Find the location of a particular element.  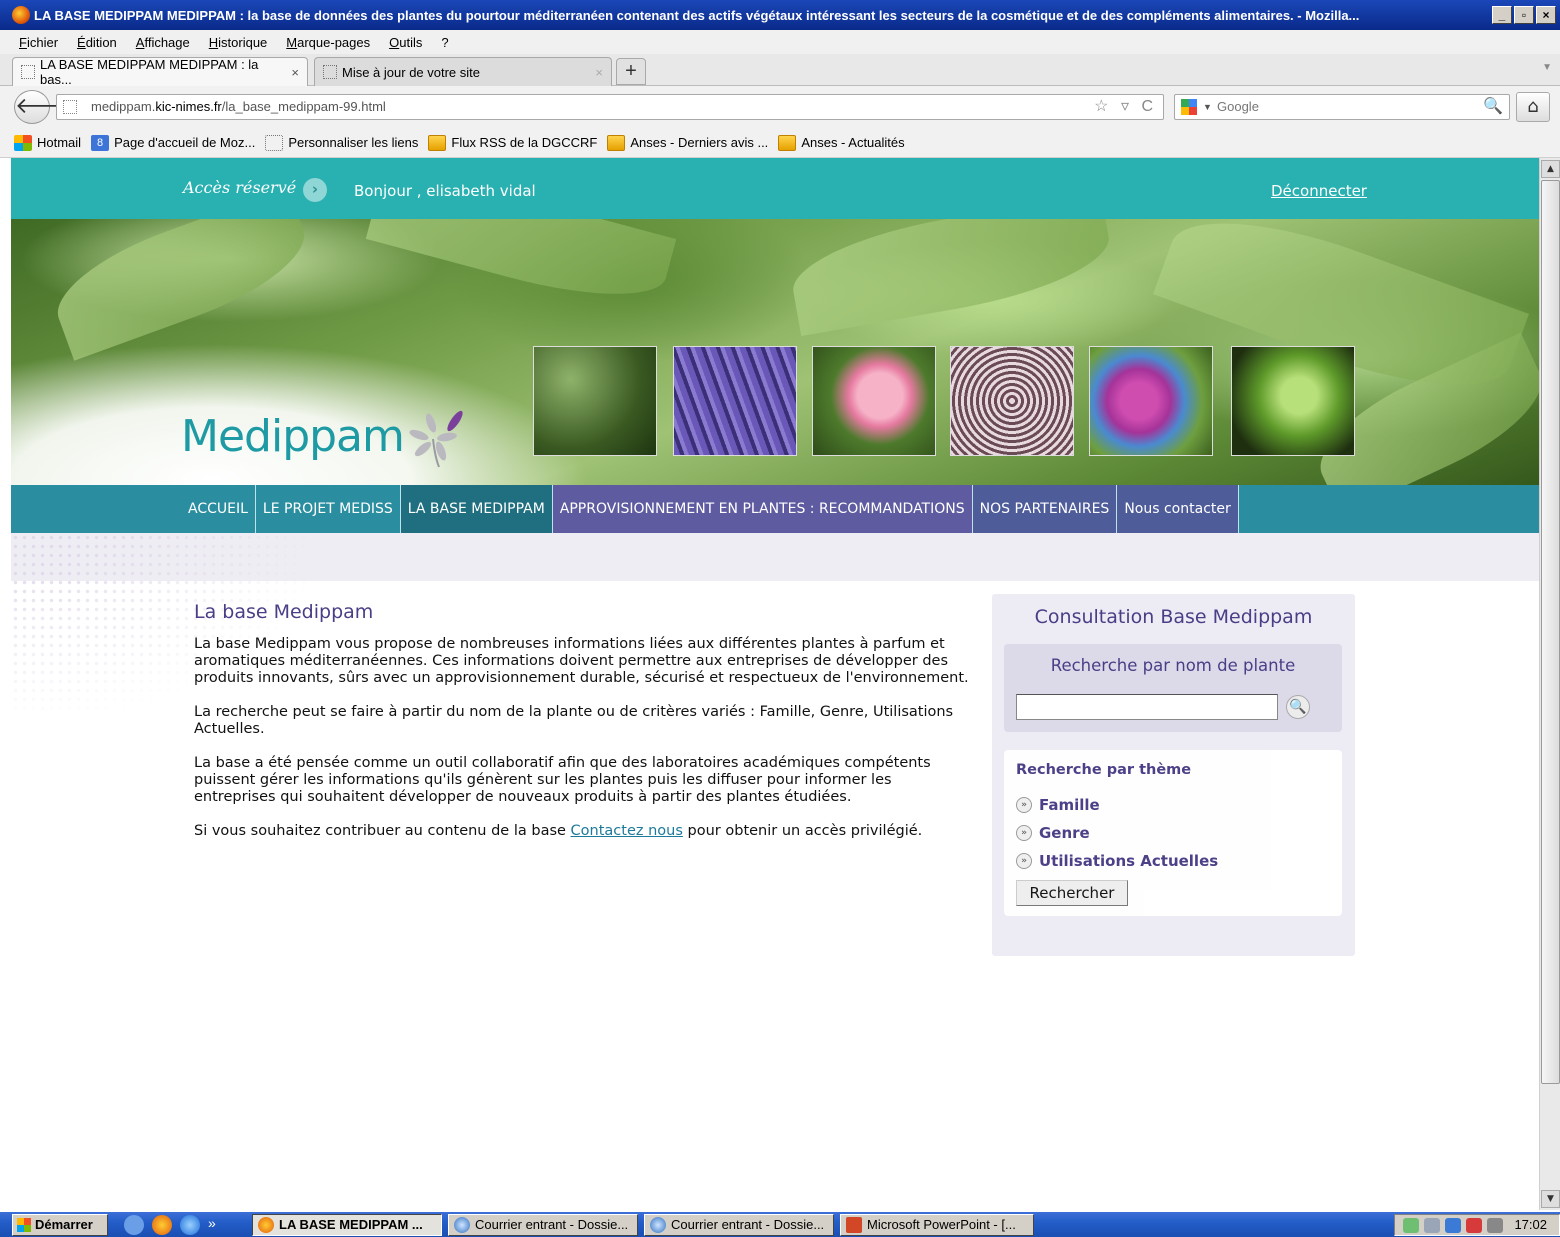

tab-mise-a-jour: Mise à jour de votre site × is located at coordinates (463, 71).